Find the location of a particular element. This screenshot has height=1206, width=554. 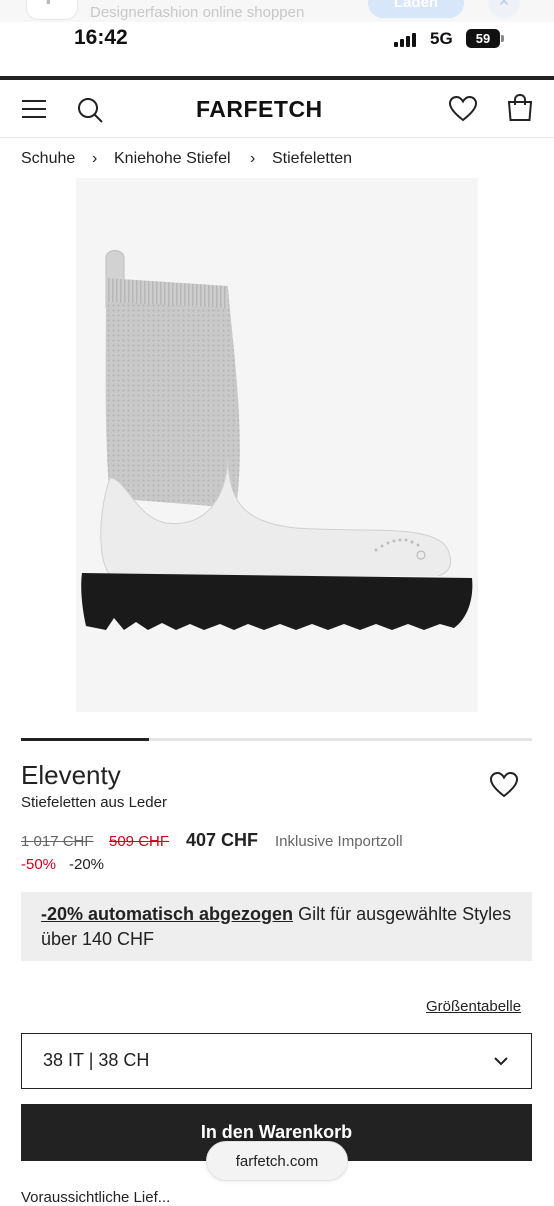

wishlist-heart-icon is located at coordinates (463, 109).